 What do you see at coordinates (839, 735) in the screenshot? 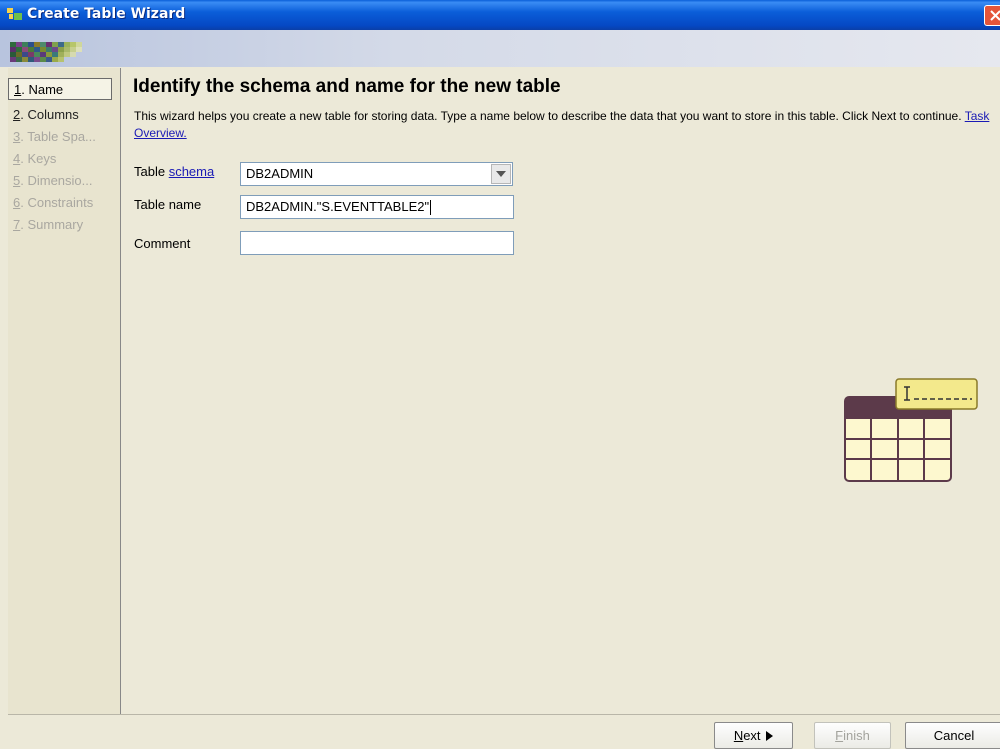
I see `finish-mnemonic: F` at bounding box center [839, 735].